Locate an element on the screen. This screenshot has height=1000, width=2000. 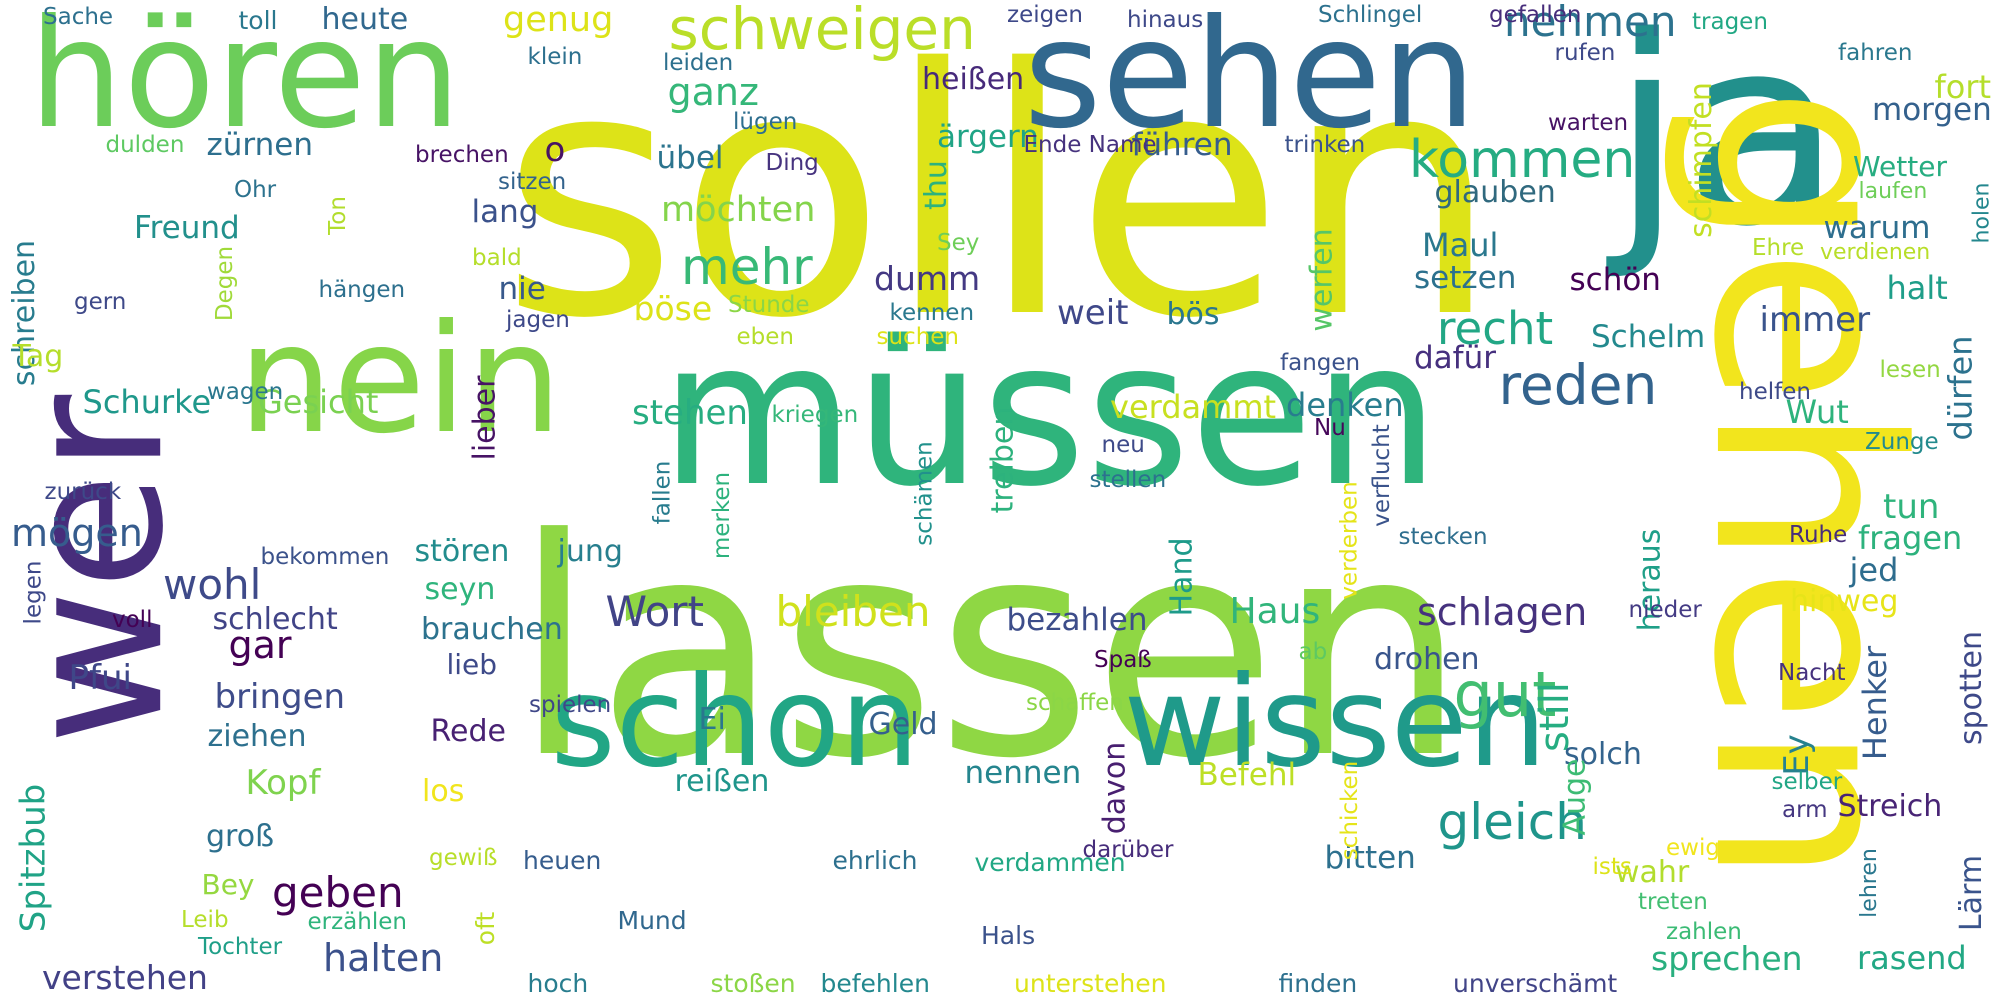
cloud-word: Schlingel is located at coordinates (1370, 14).